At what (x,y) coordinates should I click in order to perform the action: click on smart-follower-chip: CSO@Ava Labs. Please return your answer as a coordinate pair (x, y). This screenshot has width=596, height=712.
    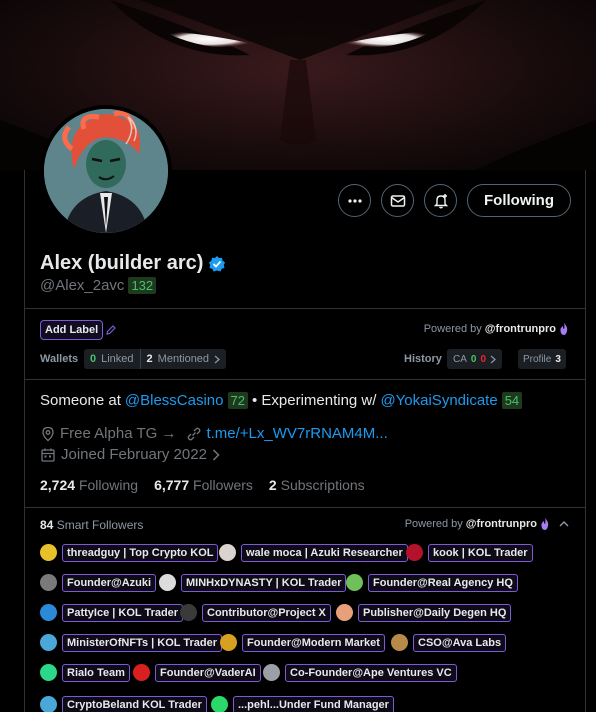
    Looking at the image, I should click on (449, 642).